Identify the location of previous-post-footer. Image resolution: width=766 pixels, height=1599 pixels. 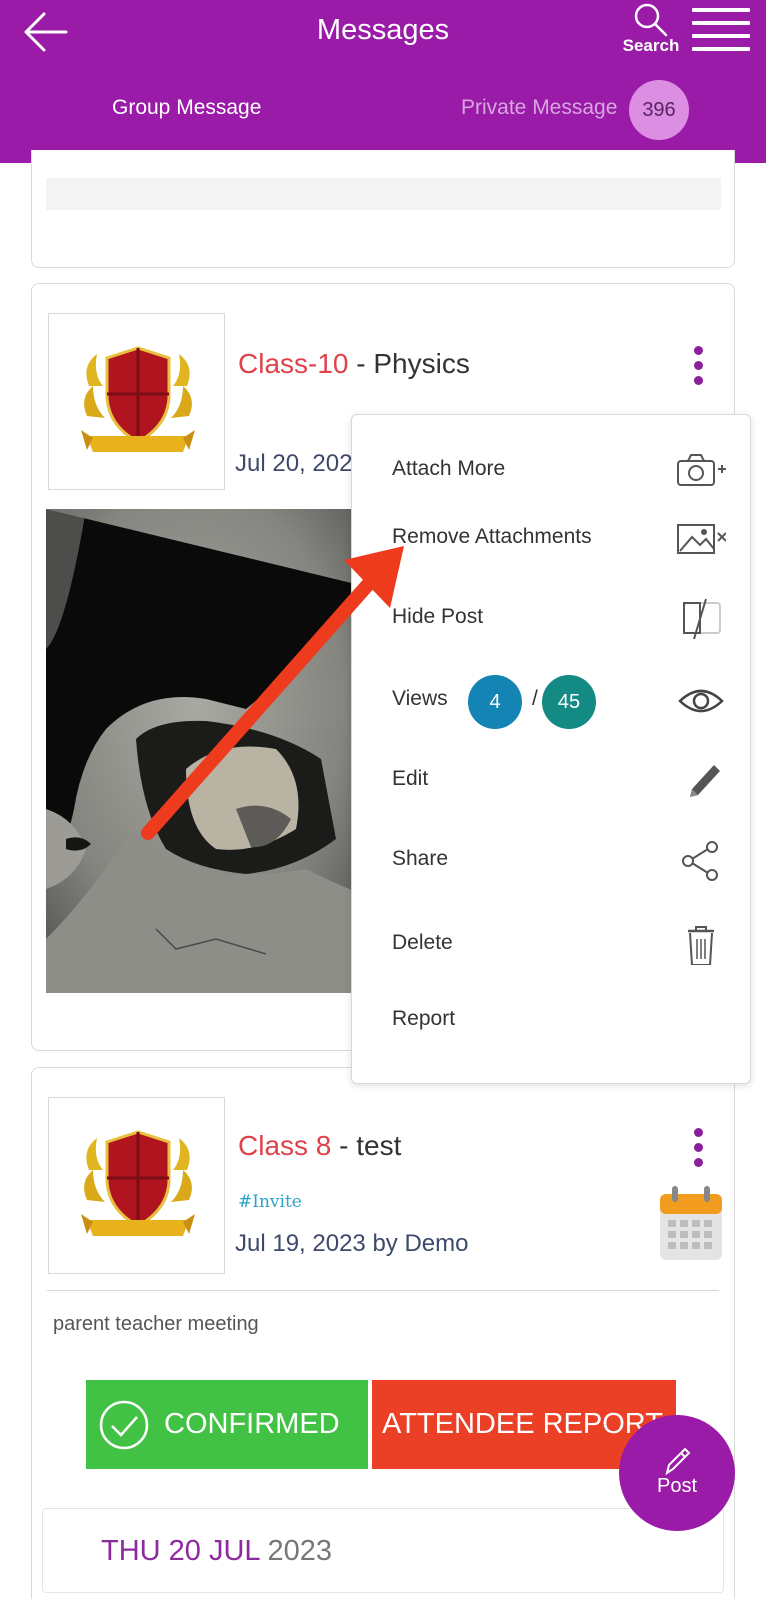
(383, 194).